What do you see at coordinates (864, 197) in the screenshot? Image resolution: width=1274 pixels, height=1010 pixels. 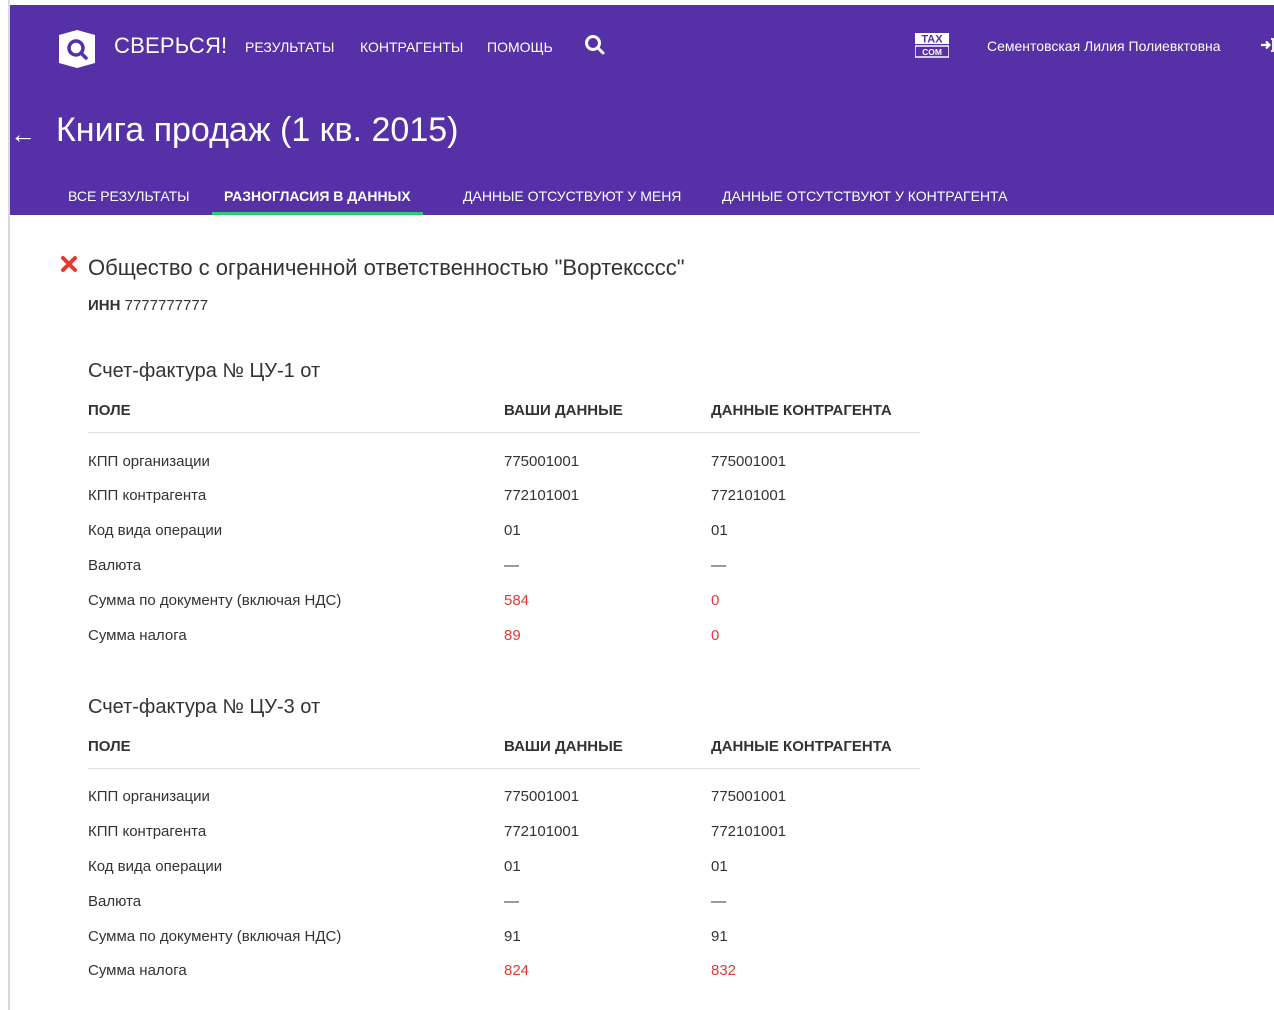 I see `tab-missing-for-counterparty: ДАННЫЕ ОТСУТСТВУЮТ У КОНТРАГЕНТА` at bounding box center [864, 197].